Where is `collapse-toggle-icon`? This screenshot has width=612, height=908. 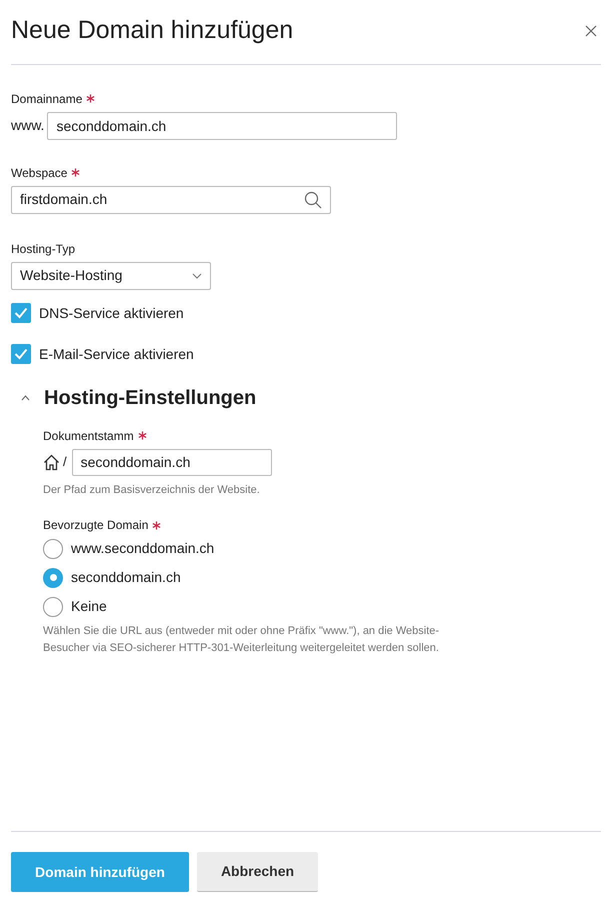 collapse-toggle-icon is located at coordinates (25, 397).